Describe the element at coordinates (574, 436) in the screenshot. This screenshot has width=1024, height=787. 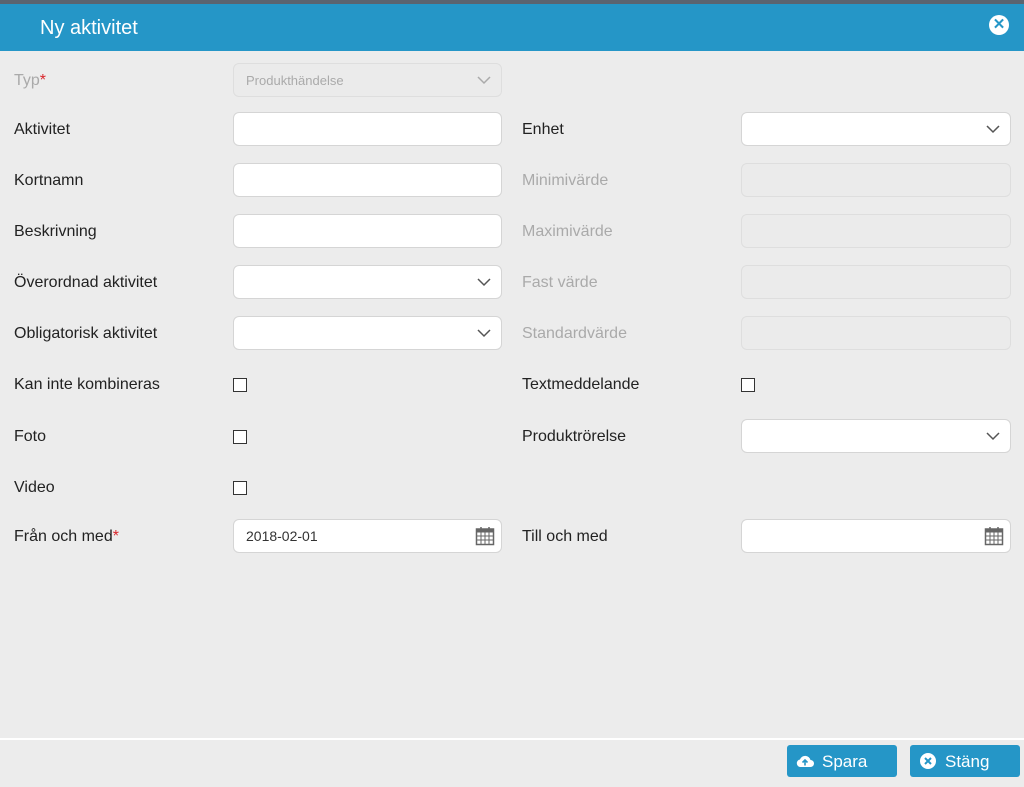
I see `produktrorelse-label: Produktrörelse` at that location.